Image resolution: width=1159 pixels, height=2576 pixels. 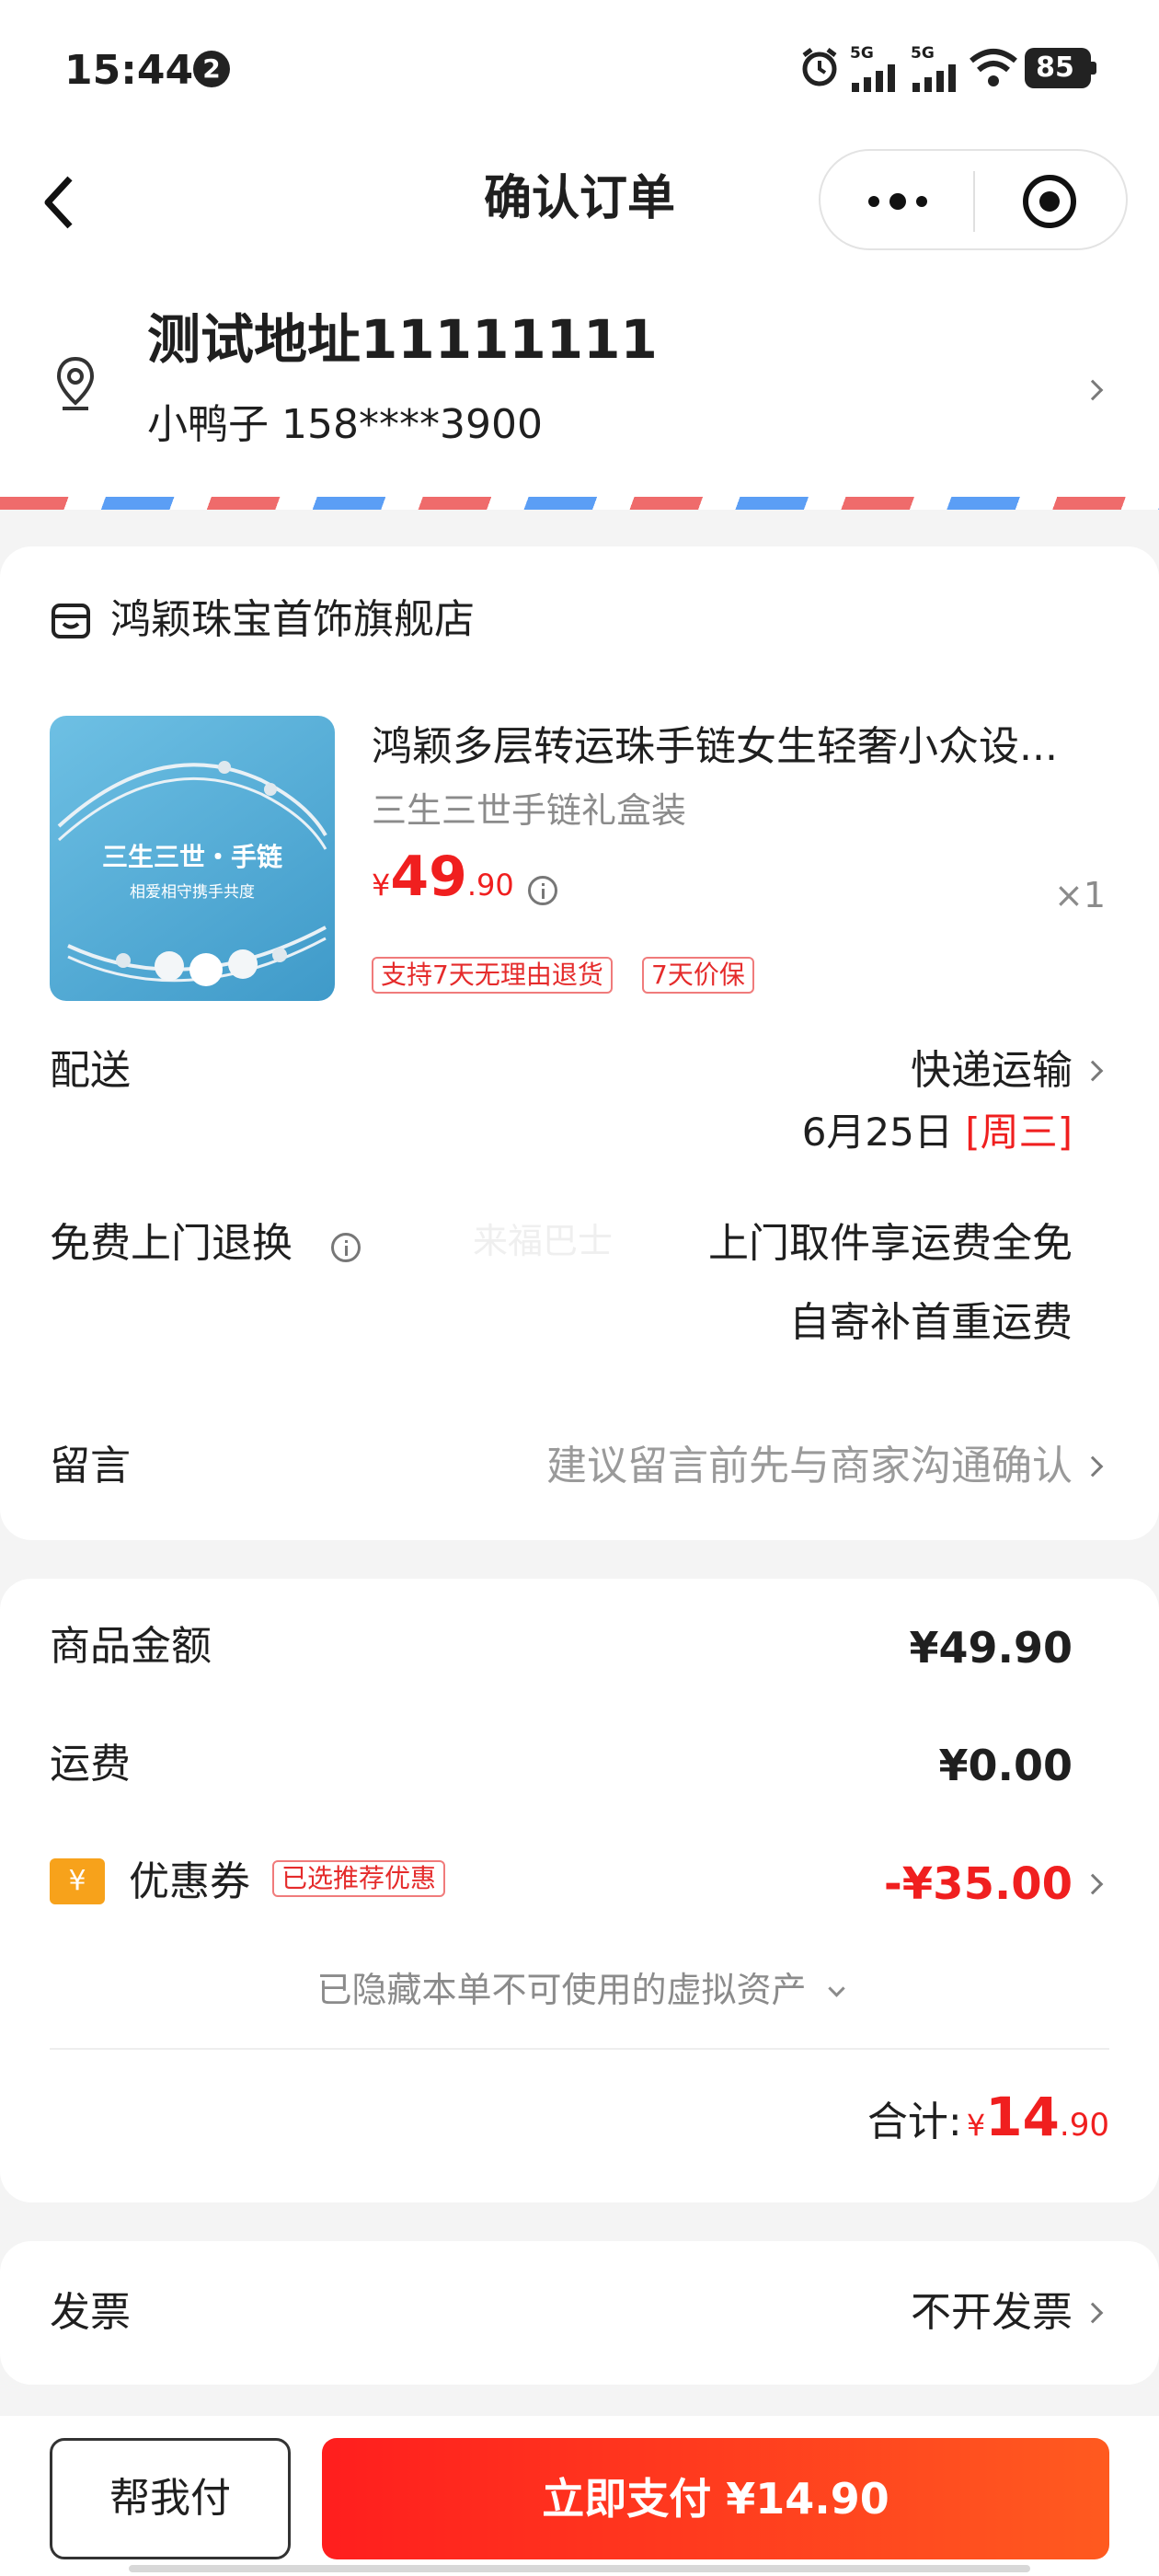 What do you see at coordinates (1005, 1765) in the screenshot?
I see `shipping-value: ¥0.00` at bounding box center [1005, 1765].